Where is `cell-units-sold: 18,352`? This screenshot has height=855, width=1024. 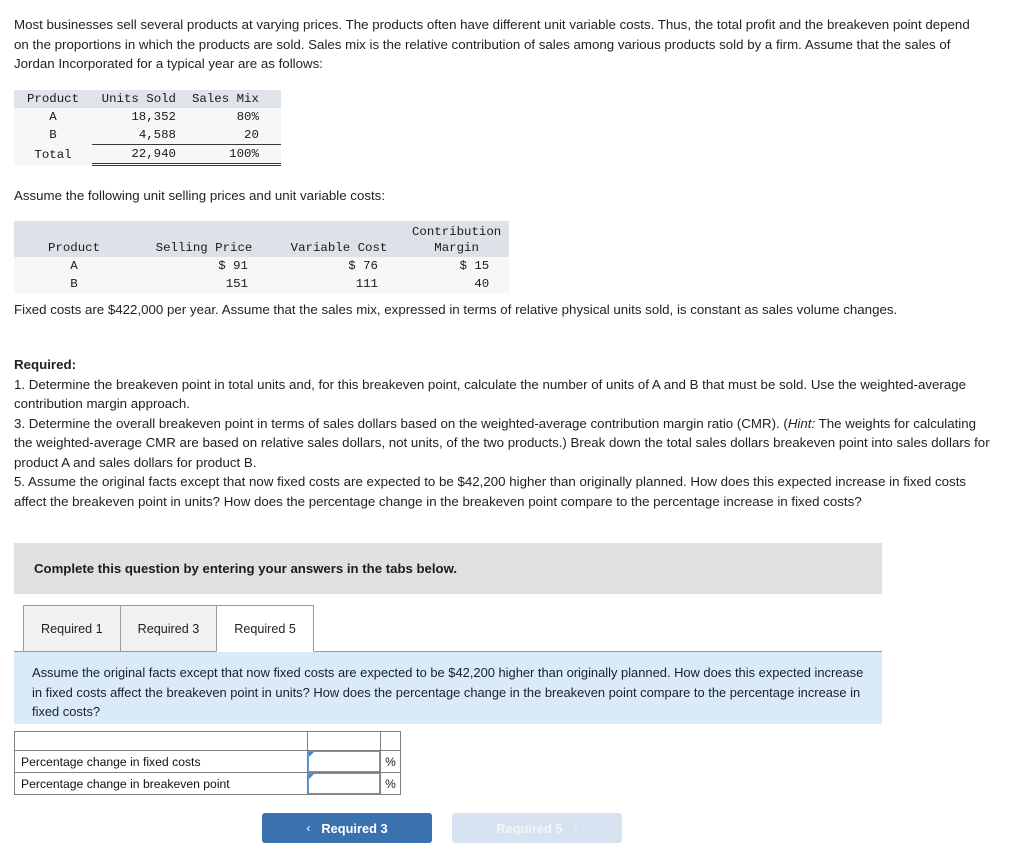
cell-units-sold: 18,352 is located at coordinates (138, 117).